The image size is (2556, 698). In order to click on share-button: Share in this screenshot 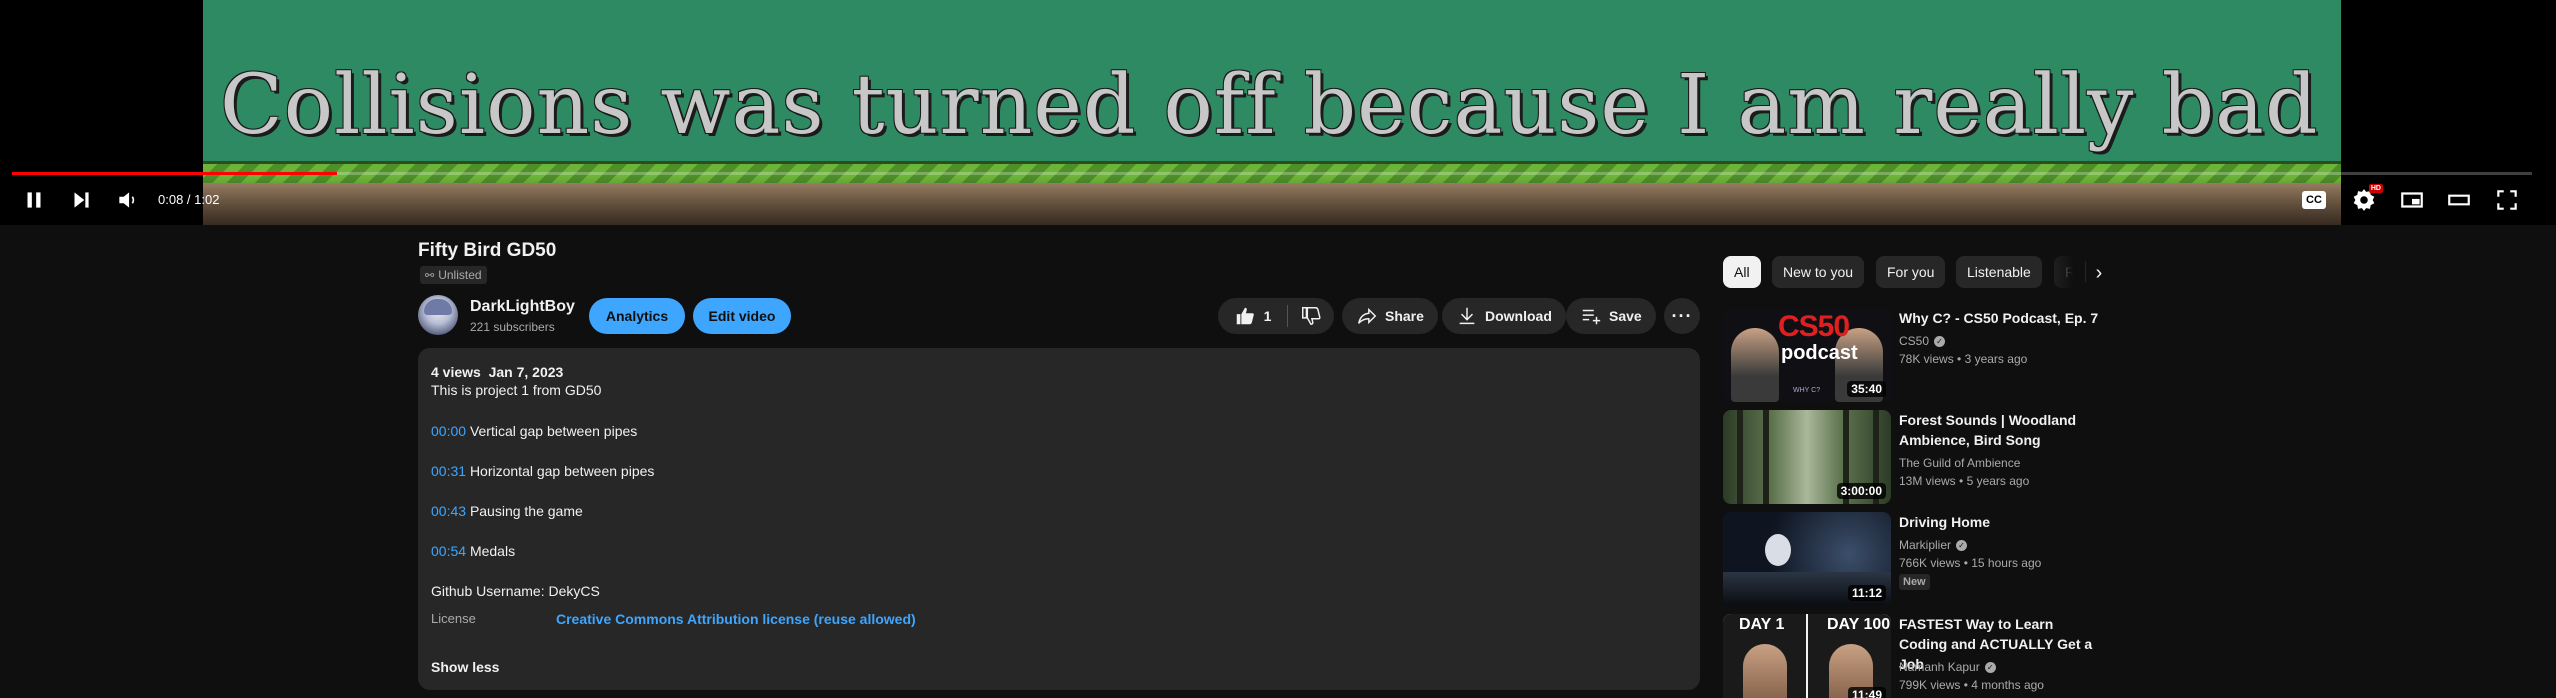, I will do `click(1390, 316)`.